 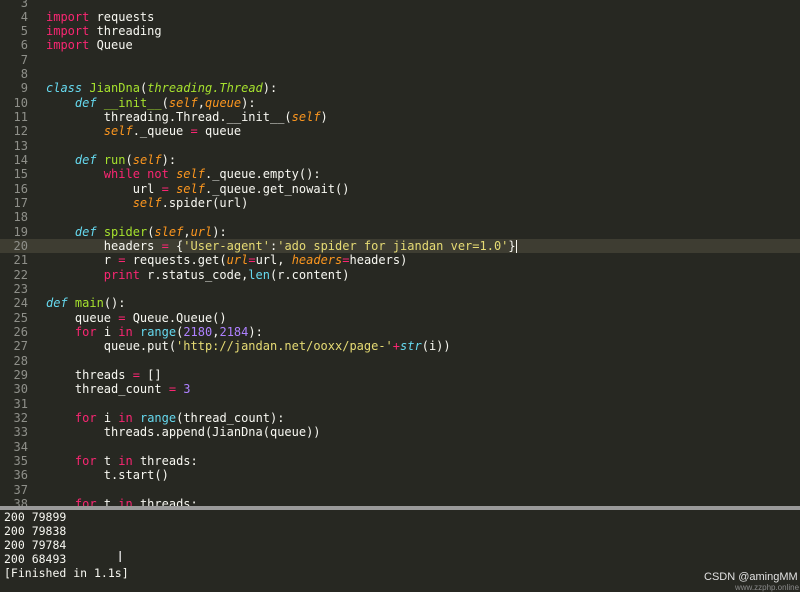 What do you see at coordinates (176, 260) in the screenshot?
I see `code-token: requests.get(` at bounding box center [176, 260].